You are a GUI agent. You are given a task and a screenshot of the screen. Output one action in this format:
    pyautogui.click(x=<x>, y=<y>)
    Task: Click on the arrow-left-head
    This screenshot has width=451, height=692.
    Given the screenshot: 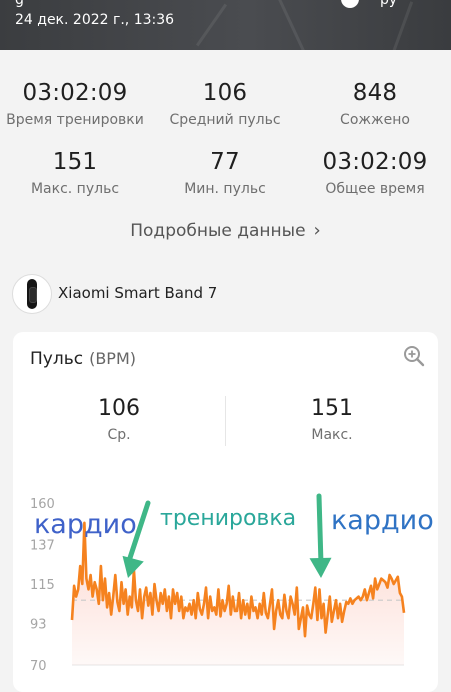 What is the action you would take?
    pyautogui.click(x=133, y=566)
    